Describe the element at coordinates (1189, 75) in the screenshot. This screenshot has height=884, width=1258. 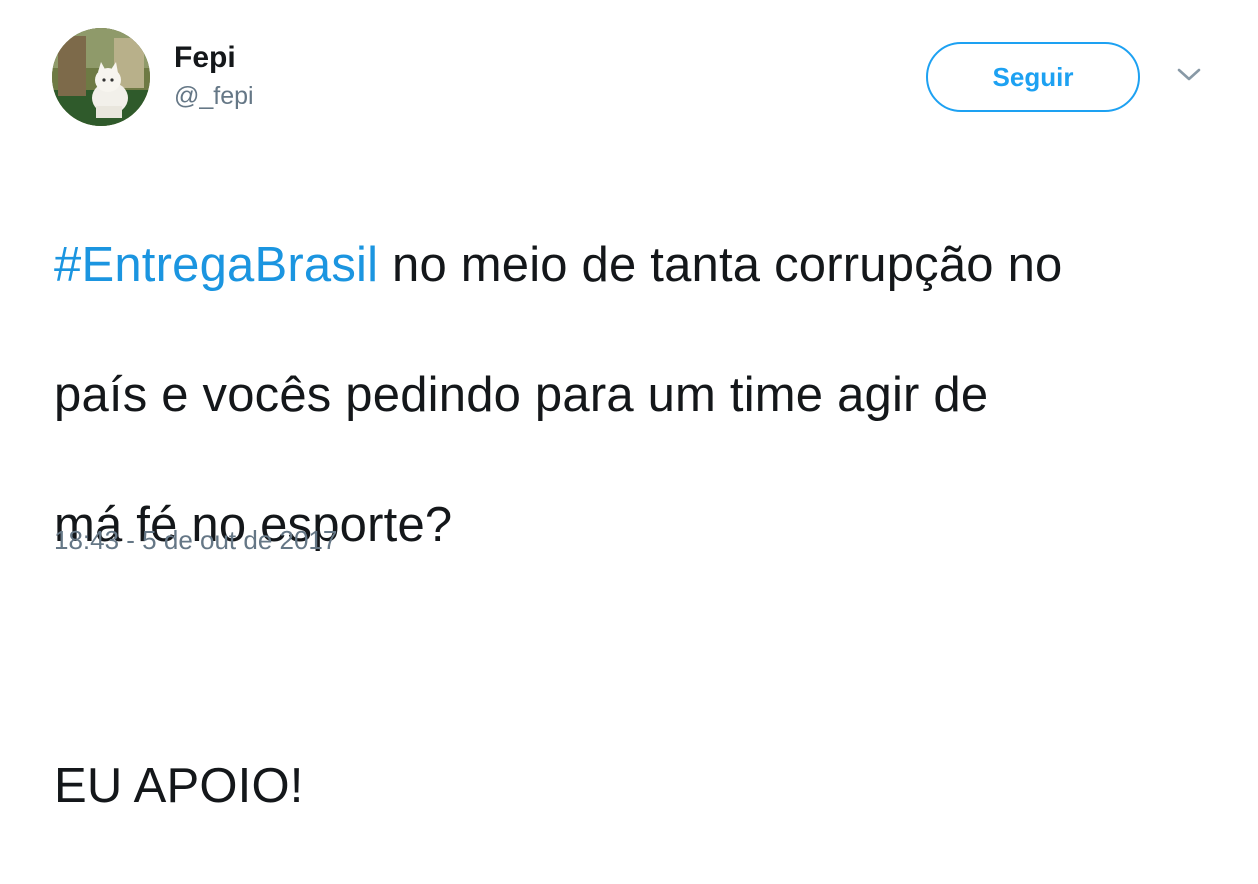
I see `chevron-down-icon` at that location.